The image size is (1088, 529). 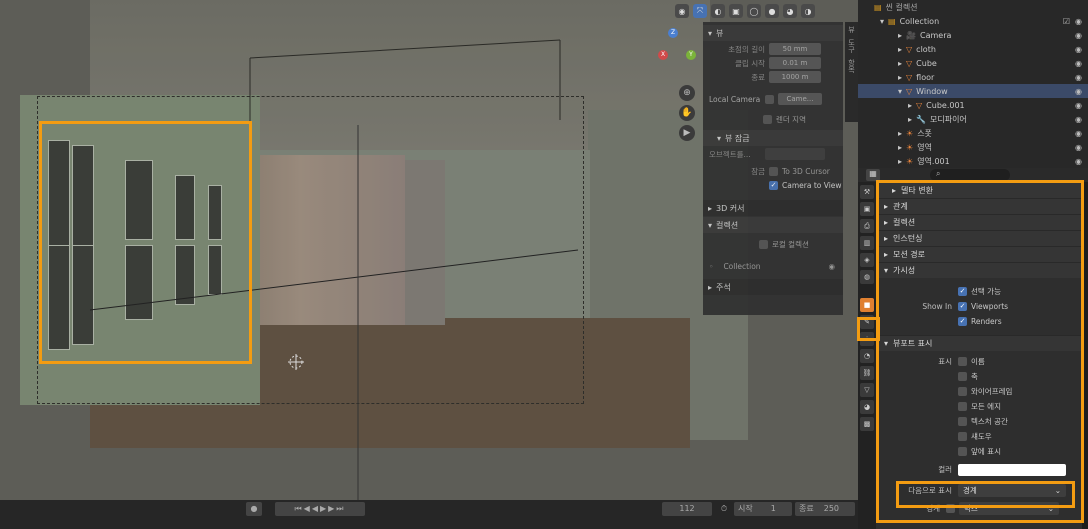 What do you see at coordinates (867, 277) in the screenshot?
I see `world-tab-icon: ◍` at bounding box center [867, 277].